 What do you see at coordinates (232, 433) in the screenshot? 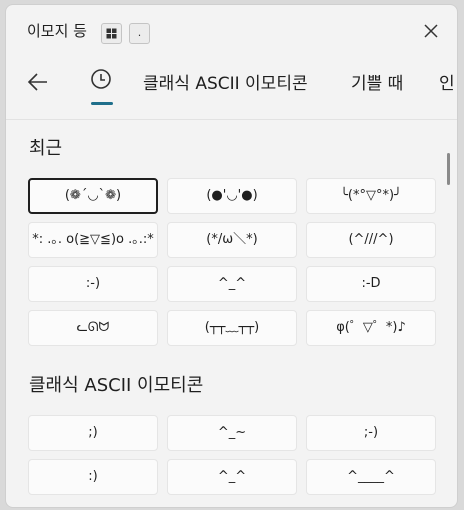
I see `emoticon-item: ^_~` at bounding box center [232, 433].